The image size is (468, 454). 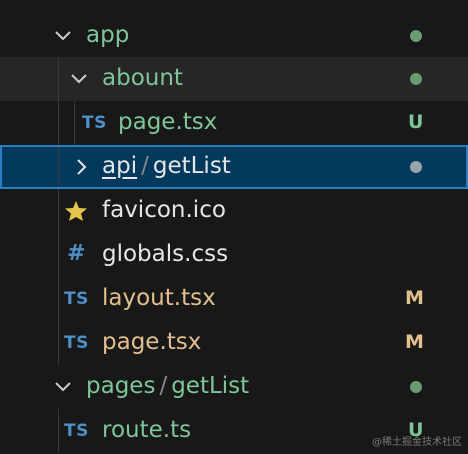 I want to click on chevron-right-icon, so click(x=81, y=167).